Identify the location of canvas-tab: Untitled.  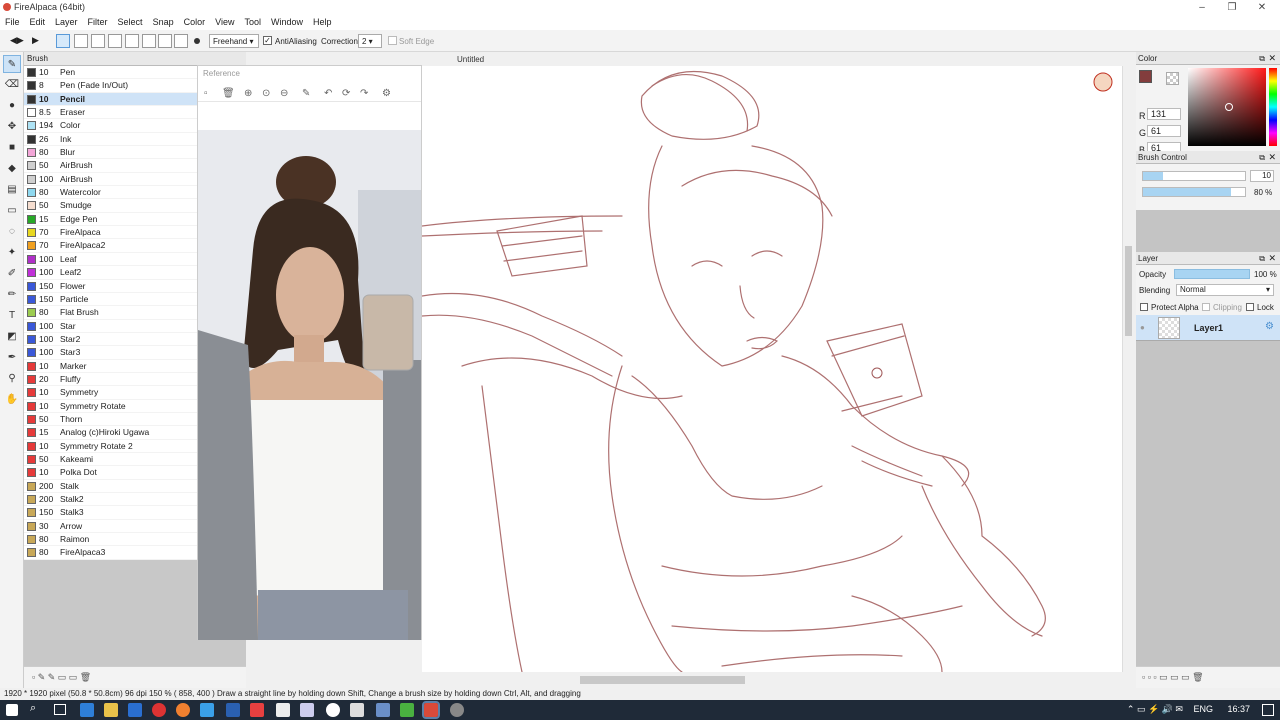
(470, 59).